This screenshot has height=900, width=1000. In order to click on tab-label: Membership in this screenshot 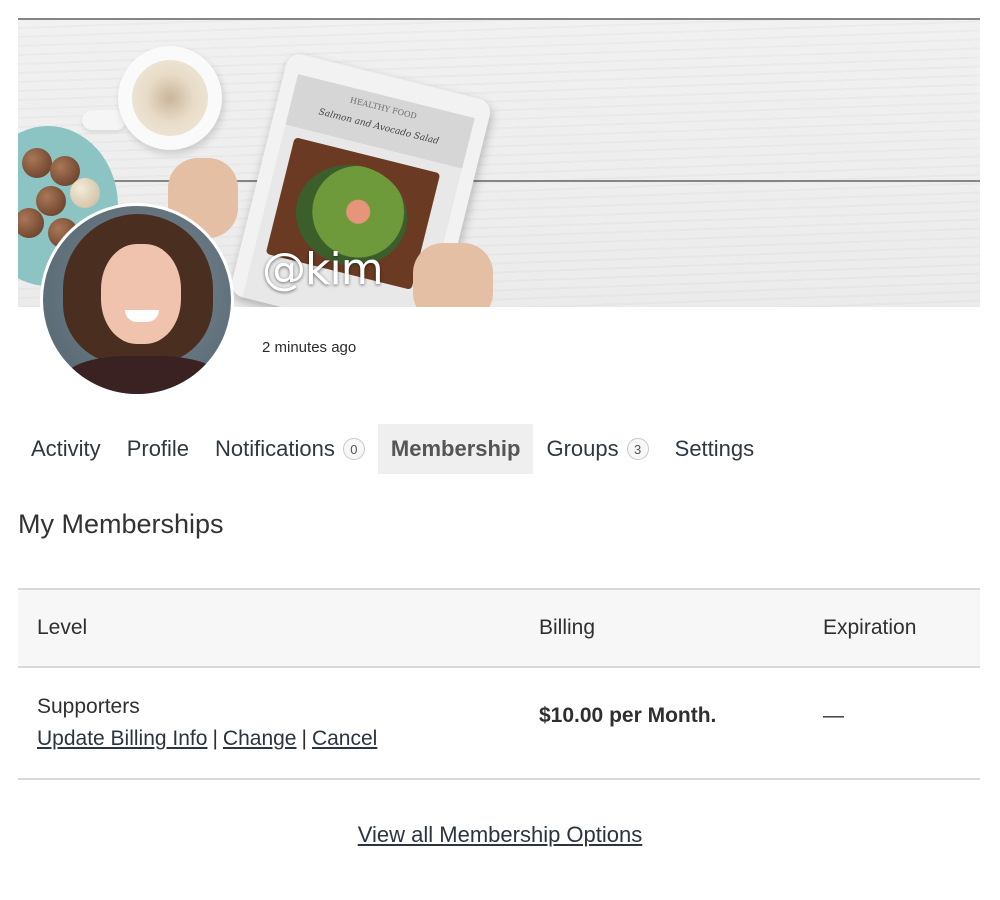, I will do `click(455, 448)`.